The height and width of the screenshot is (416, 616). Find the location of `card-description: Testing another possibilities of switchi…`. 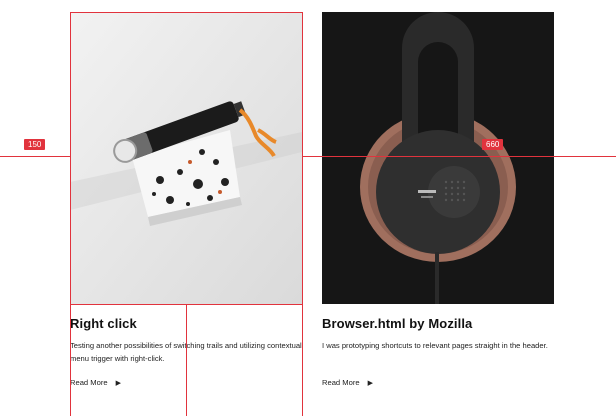

card-description: Testing another possibilities of switchi… is located at coordinates (186, 352).